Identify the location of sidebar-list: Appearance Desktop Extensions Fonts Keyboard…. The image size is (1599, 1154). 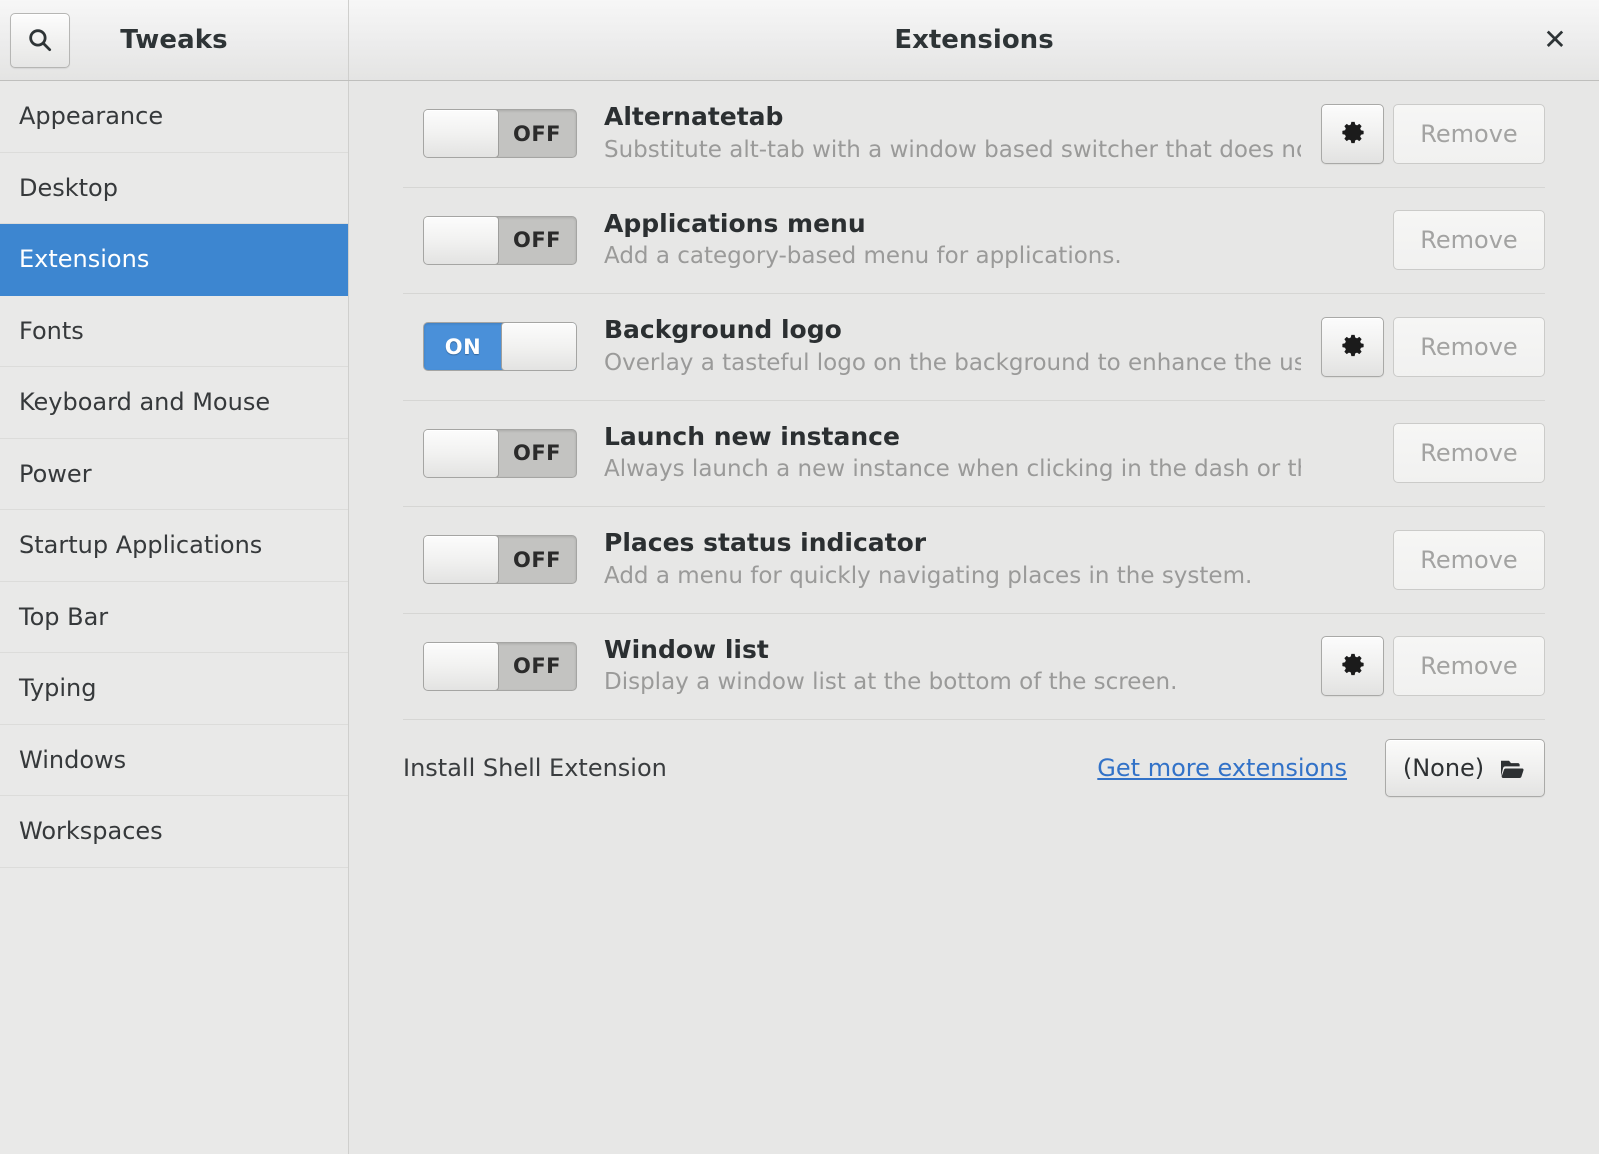
(174, 474).